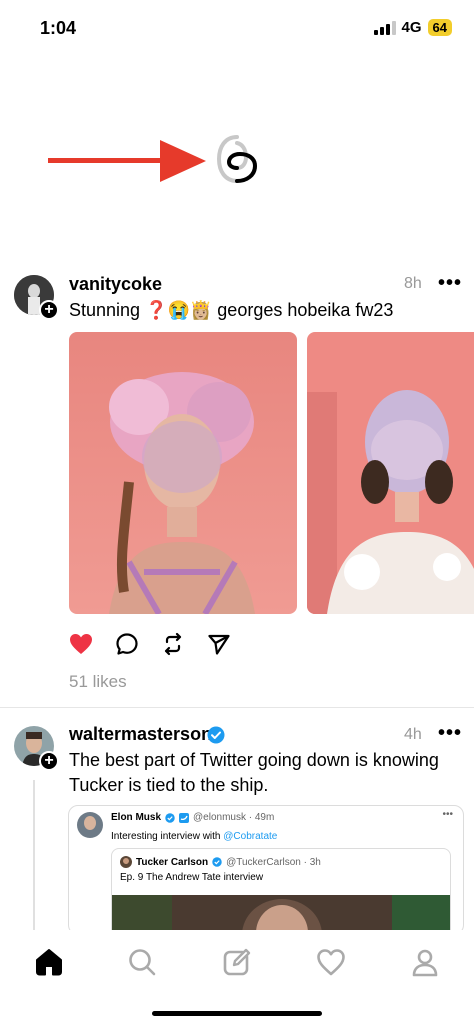  Describe the element at coordinates (447, 814) in the screenshot. I see `tweet-more-icon: •••` at that location.